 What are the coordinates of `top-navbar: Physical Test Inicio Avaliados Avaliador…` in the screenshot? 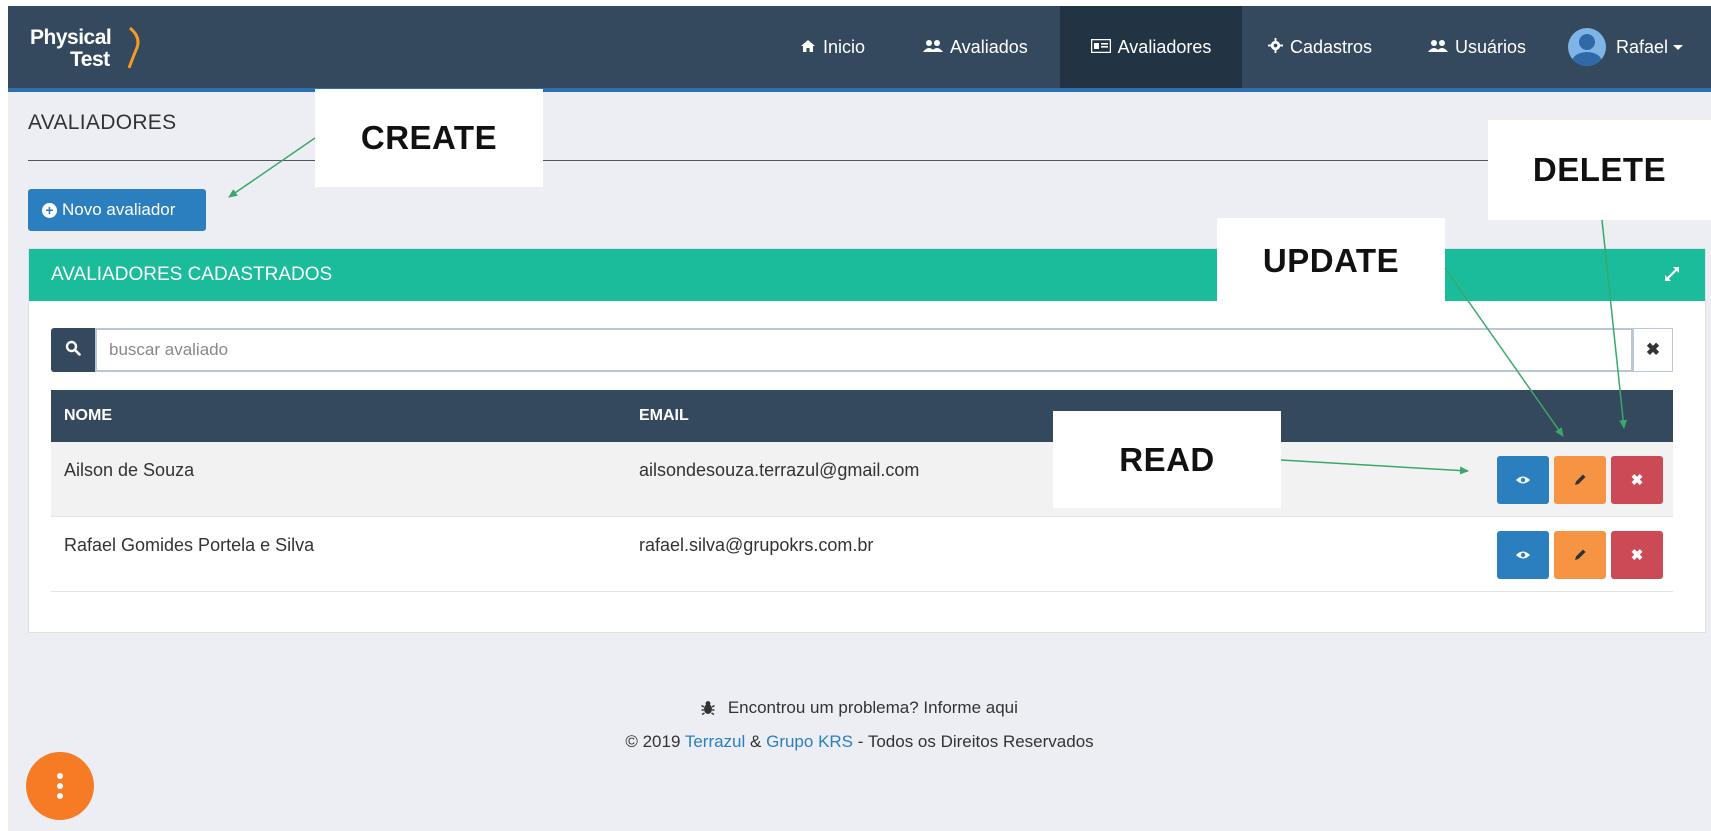 It's located at (859, 49).